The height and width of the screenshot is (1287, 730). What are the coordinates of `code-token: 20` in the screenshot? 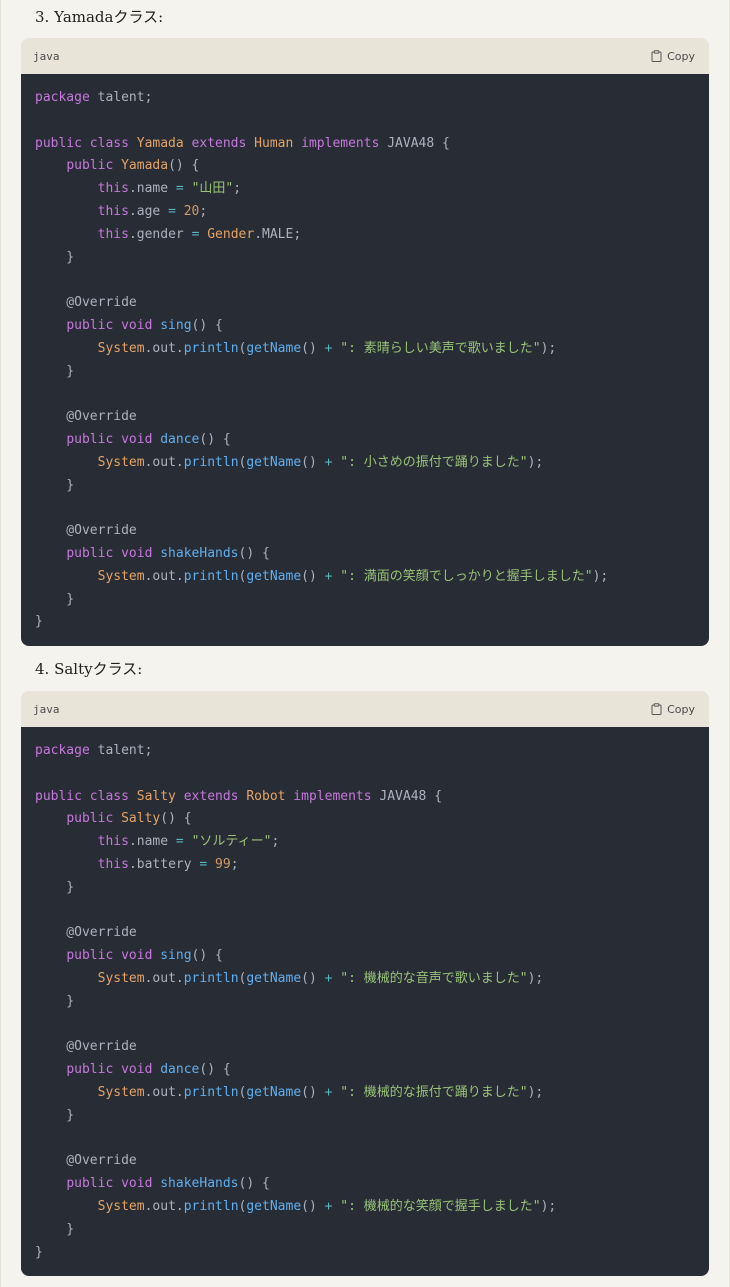 It's located at (191, 211).